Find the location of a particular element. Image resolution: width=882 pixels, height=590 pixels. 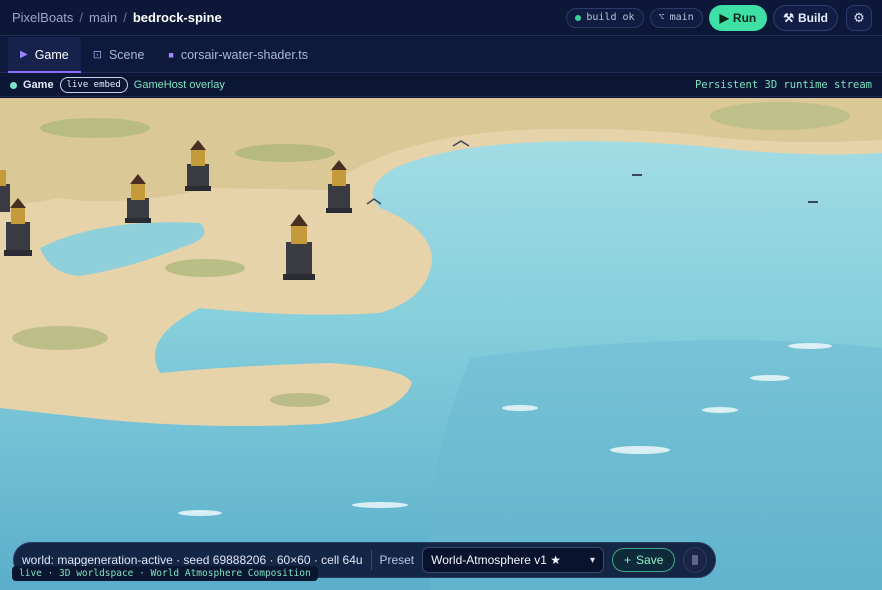

stop-button is located at coordinates (695, 560).